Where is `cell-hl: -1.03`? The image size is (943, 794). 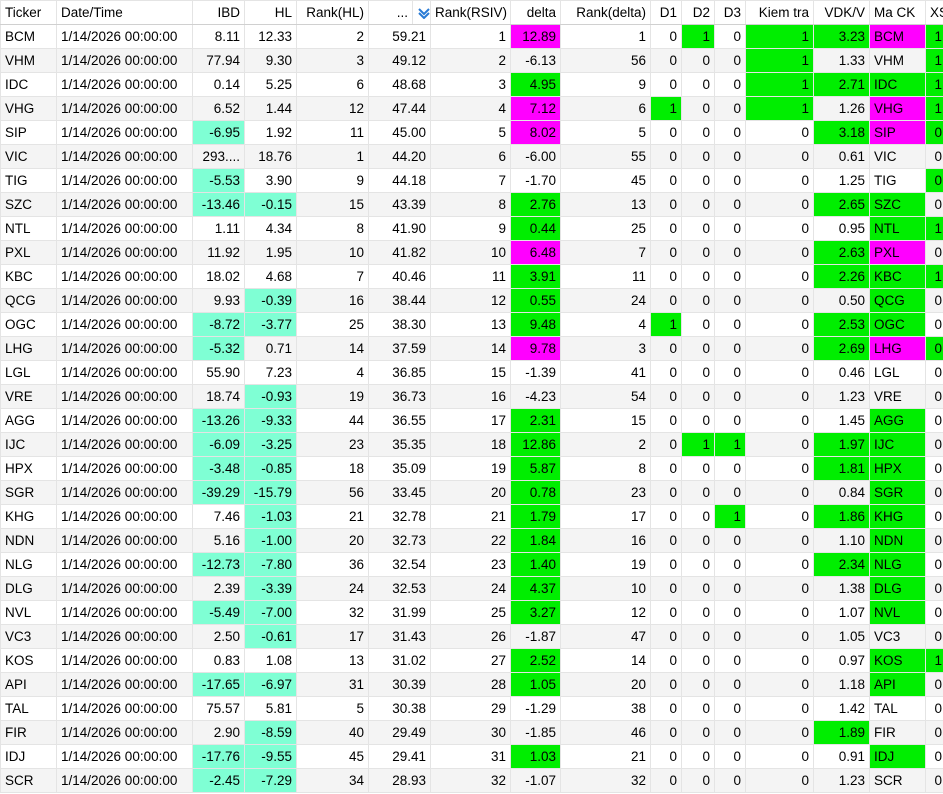
cell-hl: -1.03 is located at coordinates (270, 516).